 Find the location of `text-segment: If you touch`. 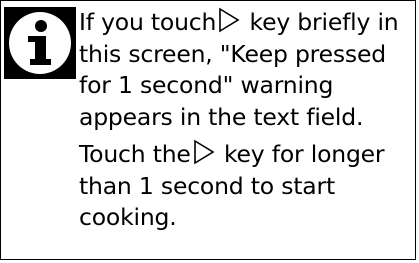

text-segment: If you touch is located at coordinates (148, 22).